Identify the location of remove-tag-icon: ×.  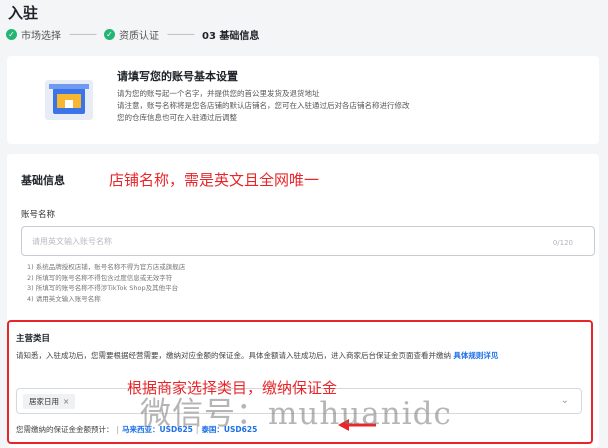
(66, 401).